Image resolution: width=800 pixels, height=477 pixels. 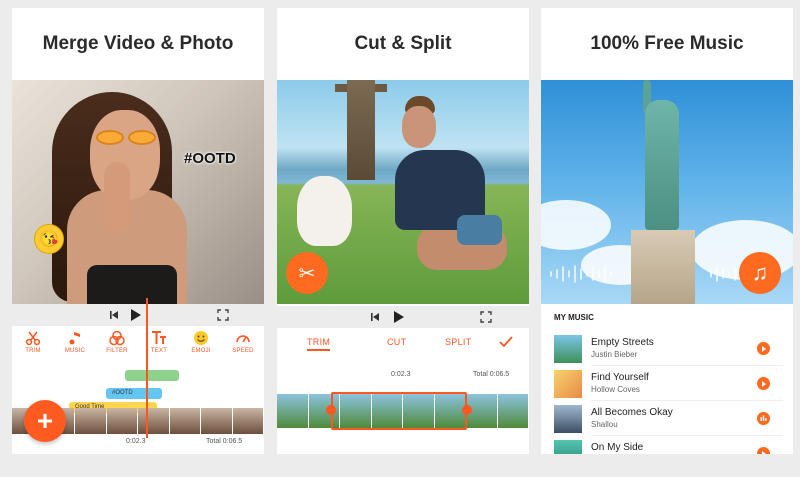 I want to click on preview-image: ✂, so click(x=403, y=192).